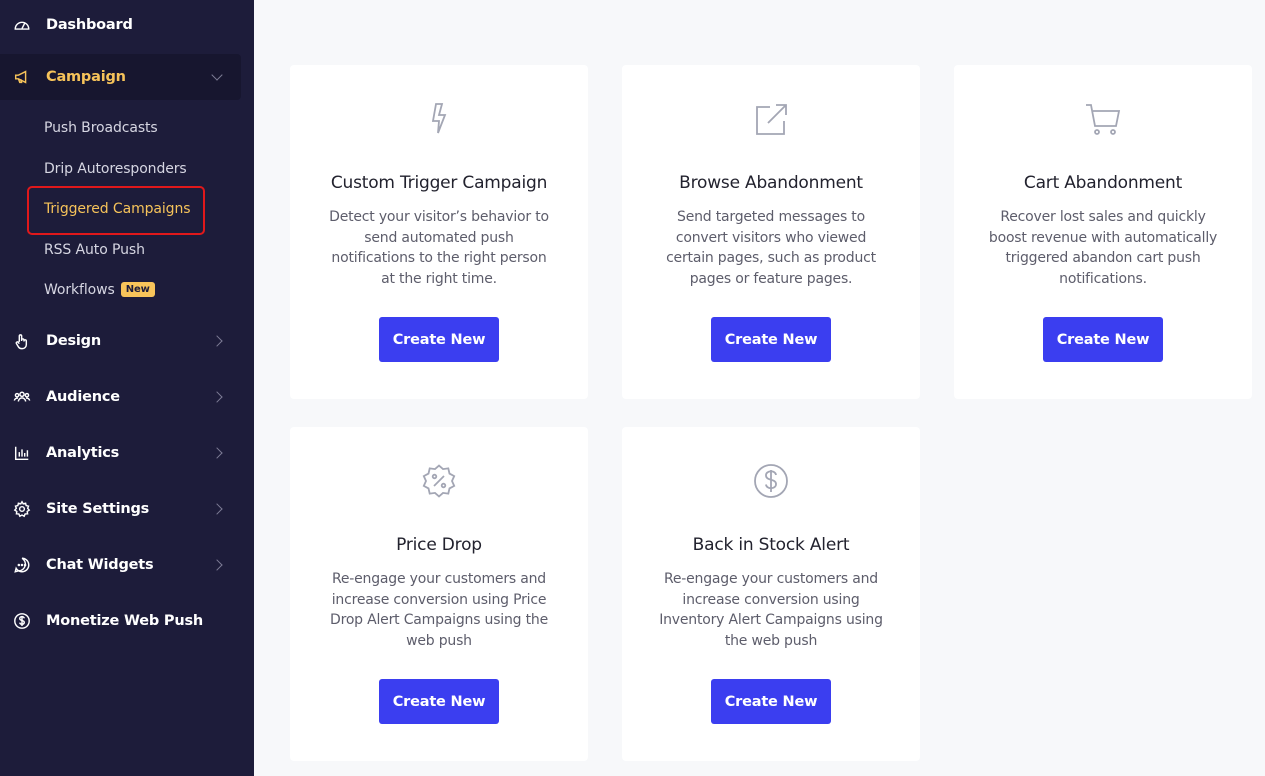  I want to click on dollar-icon, so click(22, 621).